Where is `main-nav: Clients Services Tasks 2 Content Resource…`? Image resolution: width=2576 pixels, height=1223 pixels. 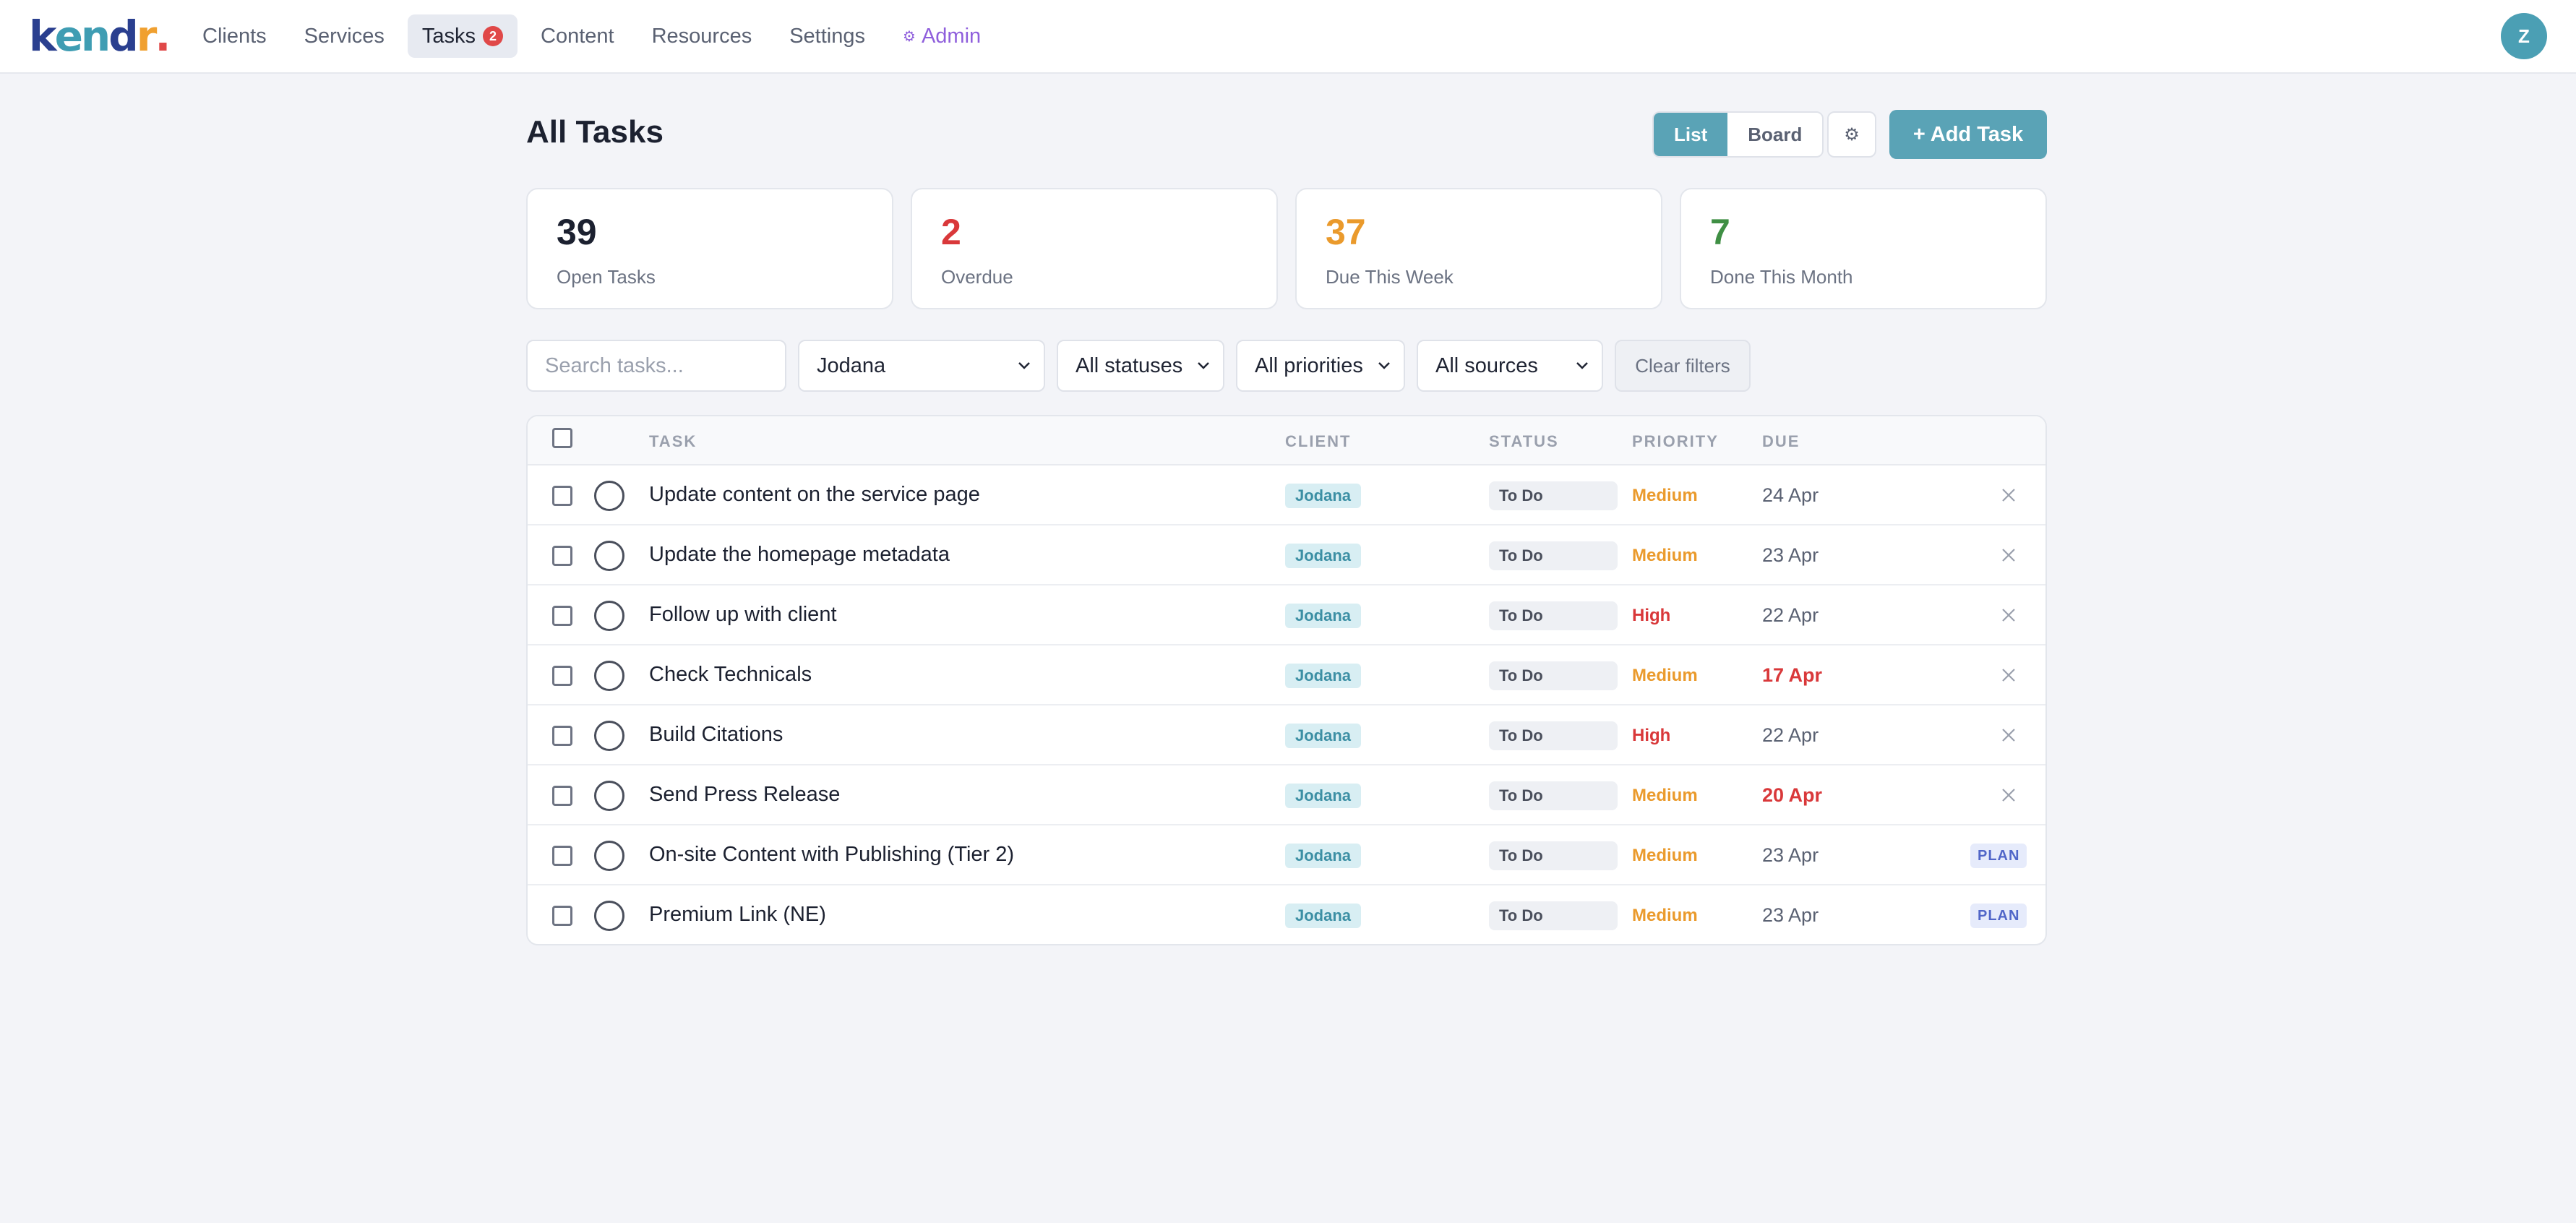
main-nav: Clients Services Tasks 2 Content Resource… is located at coordinates (596, 36).